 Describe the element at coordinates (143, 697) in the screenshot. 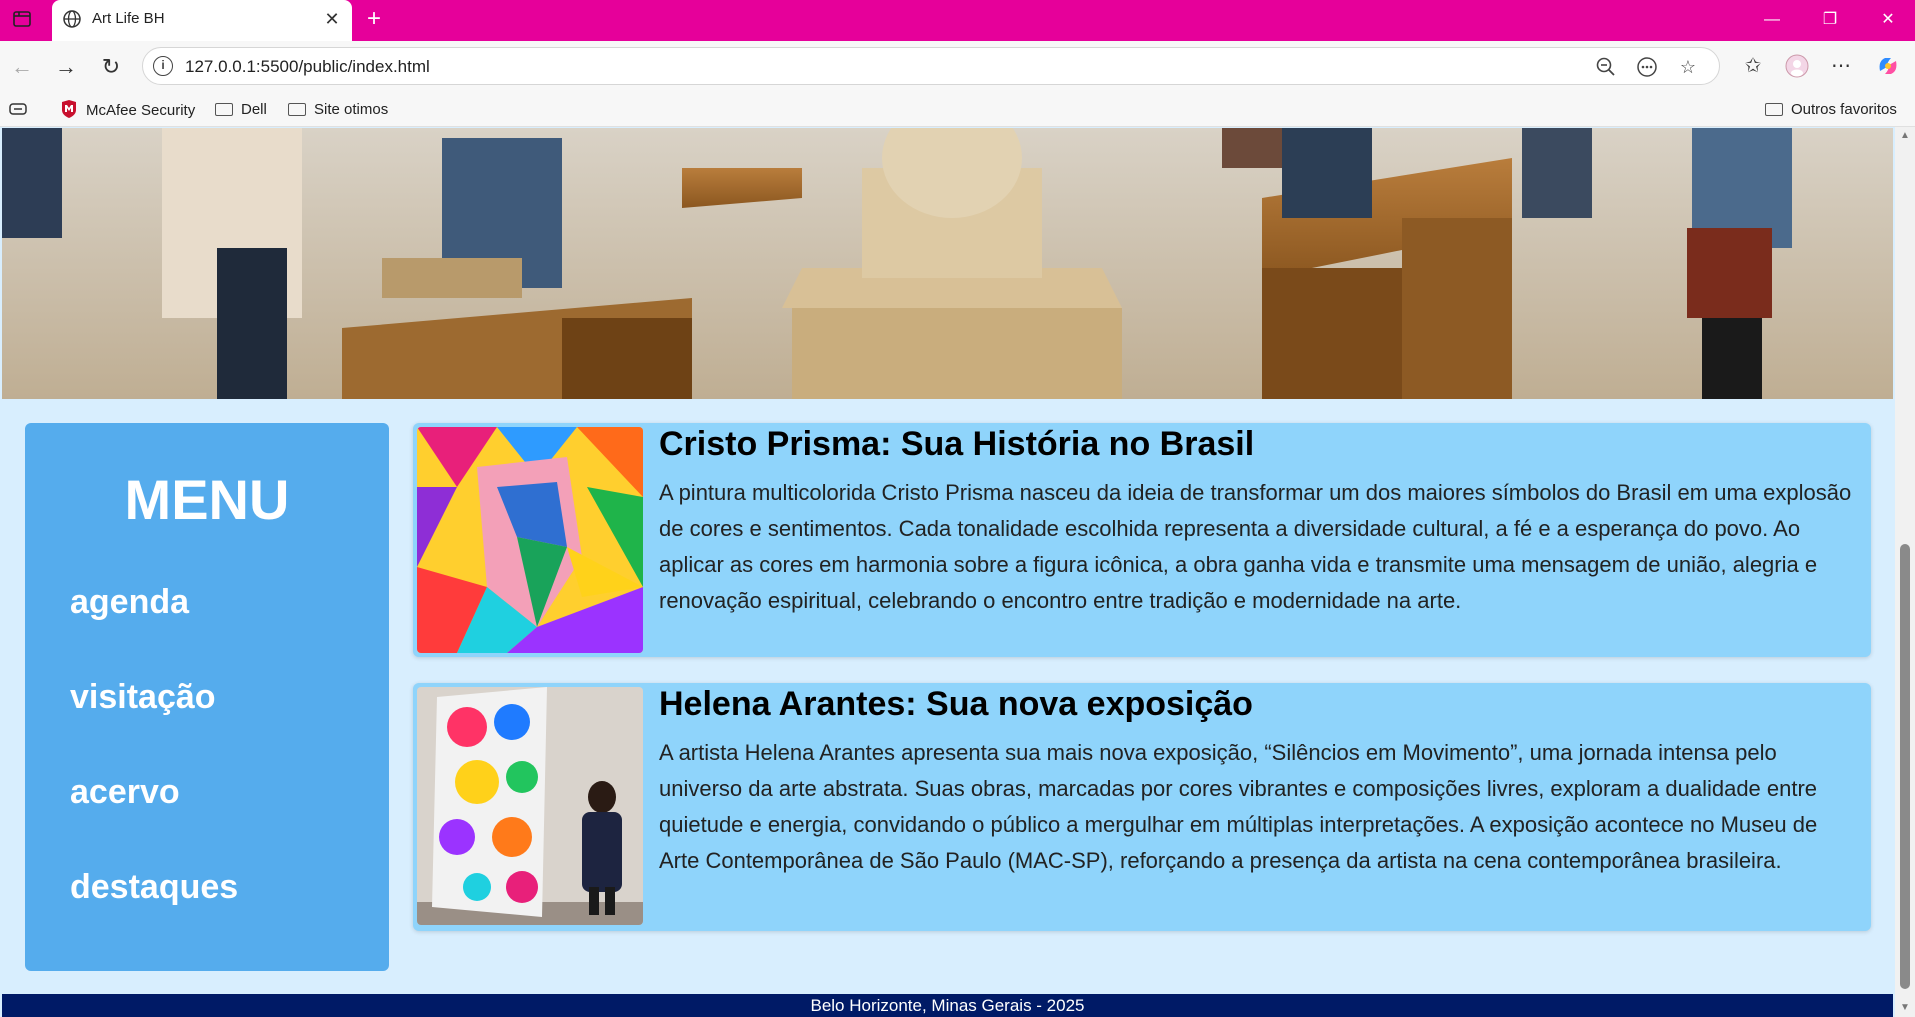

I see `menu-item-visitacao: visitação` at that location.